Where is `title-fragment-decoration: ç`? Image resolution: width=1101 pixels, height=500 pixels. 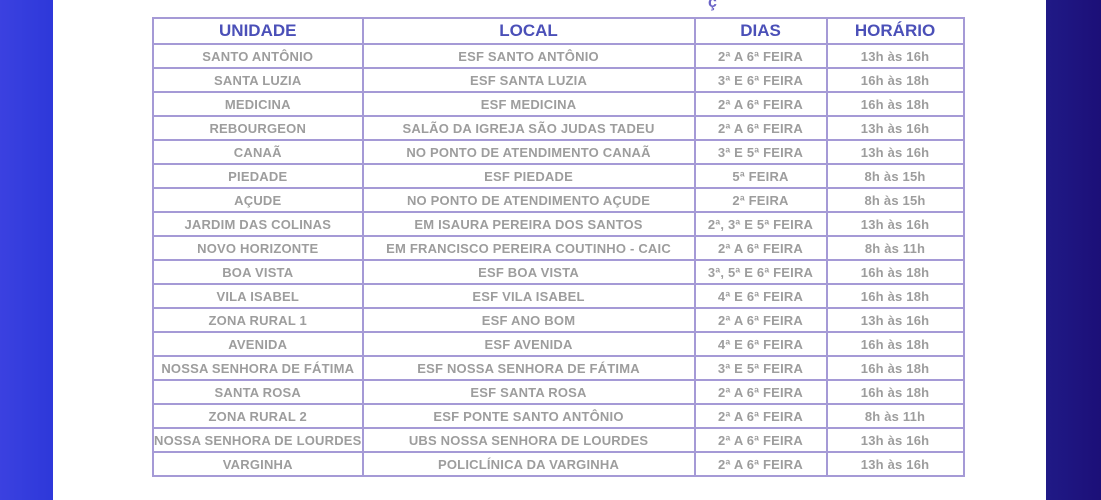
title-fragment-decoration: ç is located at coordinates (713, 5).